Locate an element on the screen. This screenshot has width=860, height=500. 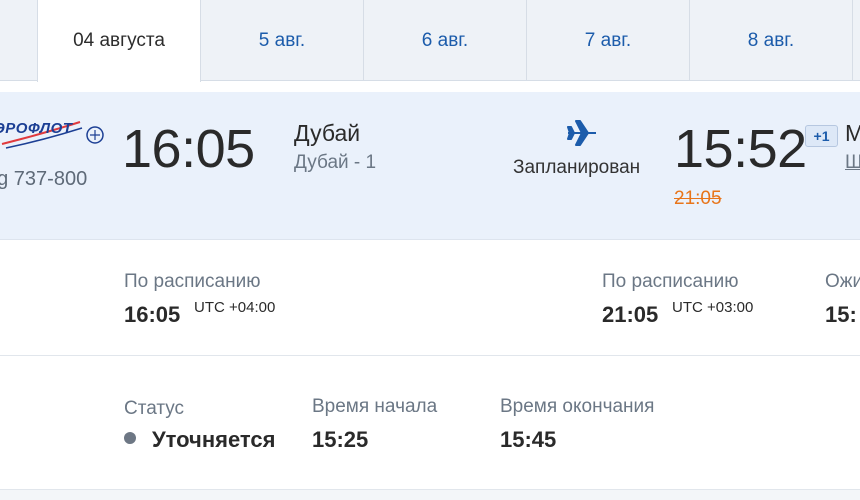
day-offset-badge: +1 is located at coordinates (821, 136).